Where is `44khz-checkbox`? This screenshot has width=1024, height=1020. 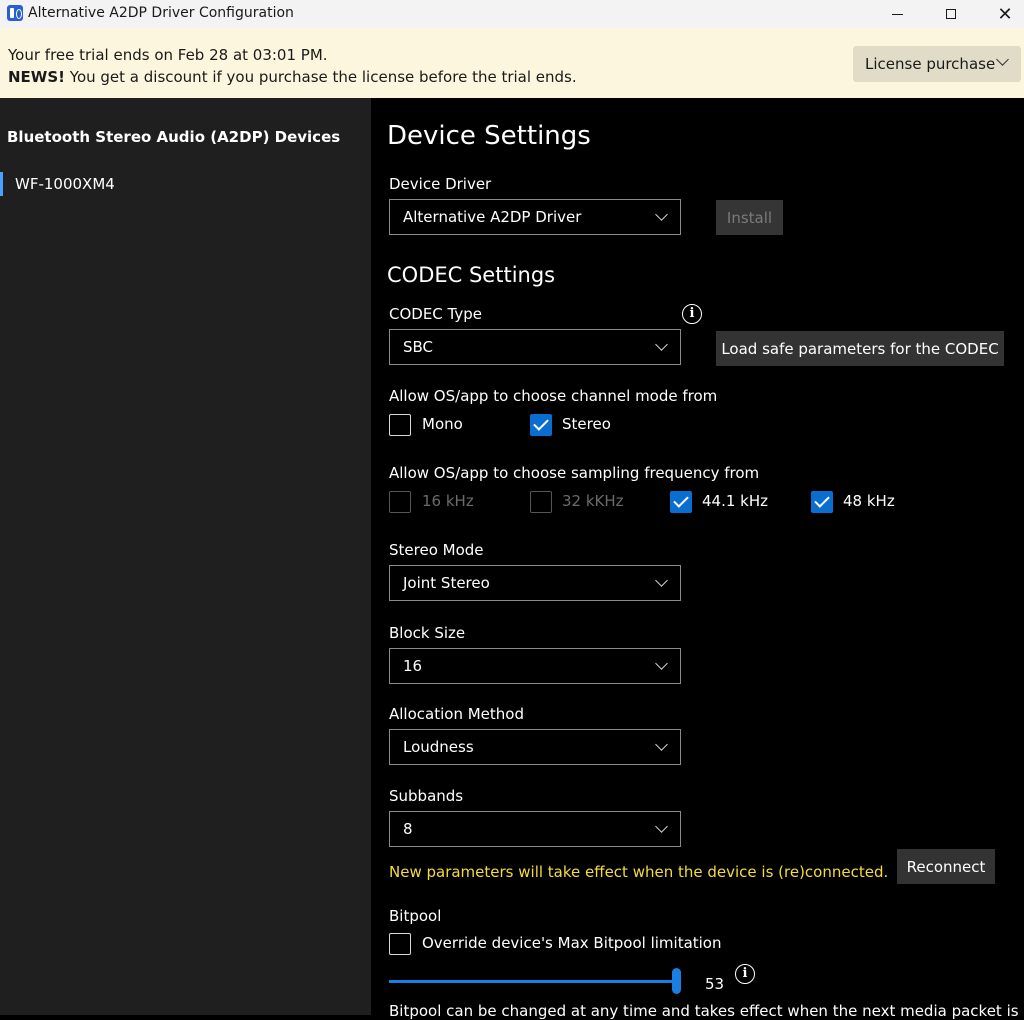 44khz-checkbox is located at coordinates (681, 502).